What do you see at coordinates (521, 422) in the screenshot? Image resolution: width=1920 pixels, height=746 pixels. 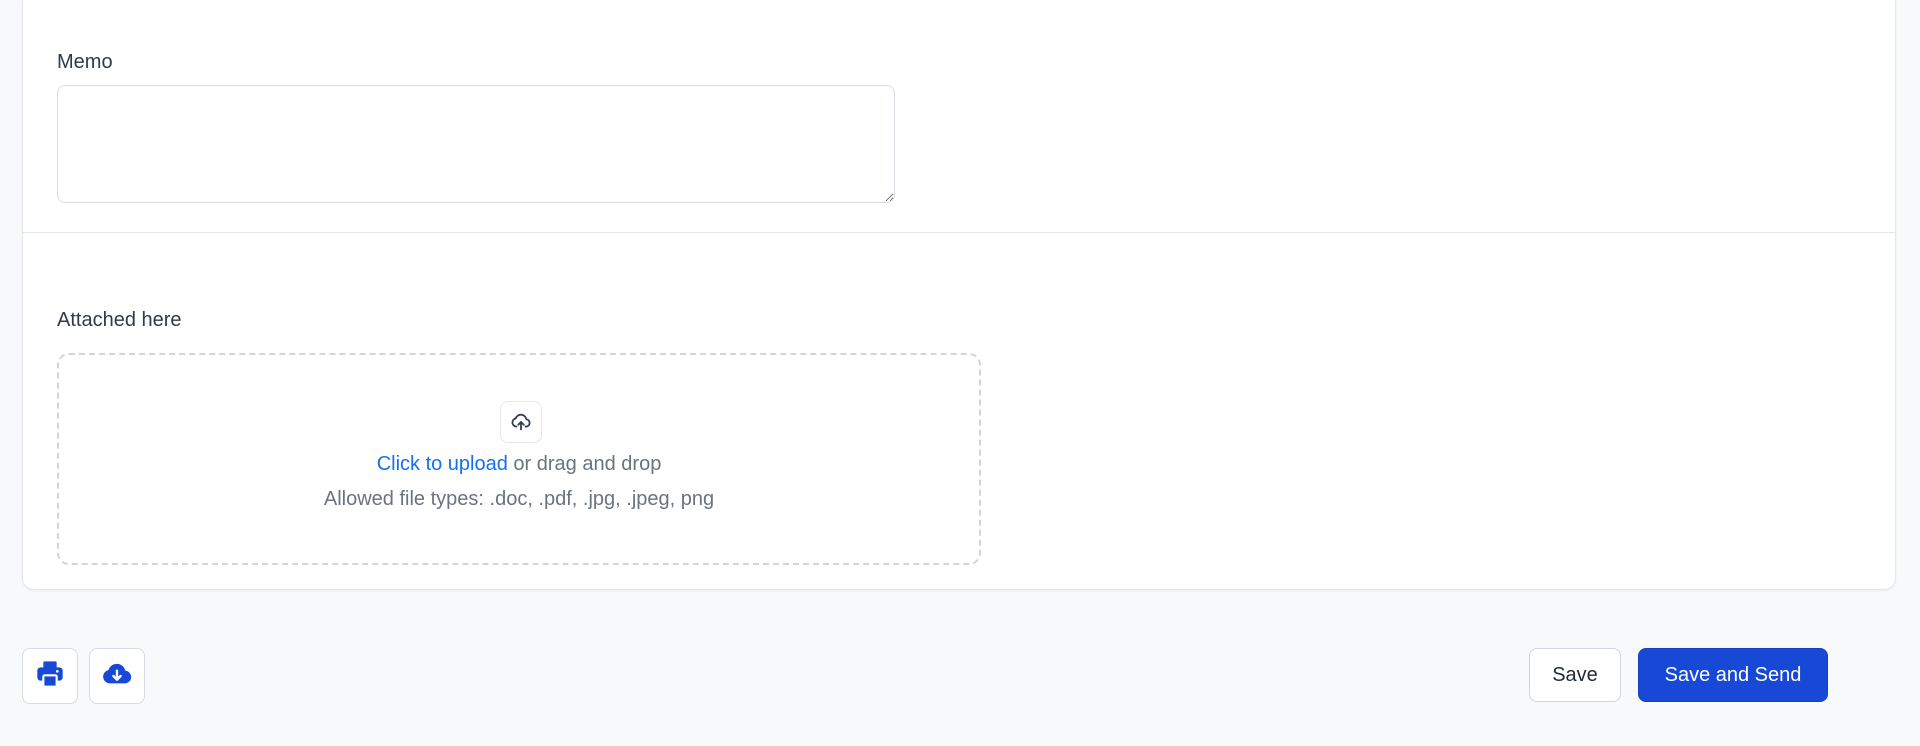 I see `cloud-upload-icon` at bounding box center [521, 422].